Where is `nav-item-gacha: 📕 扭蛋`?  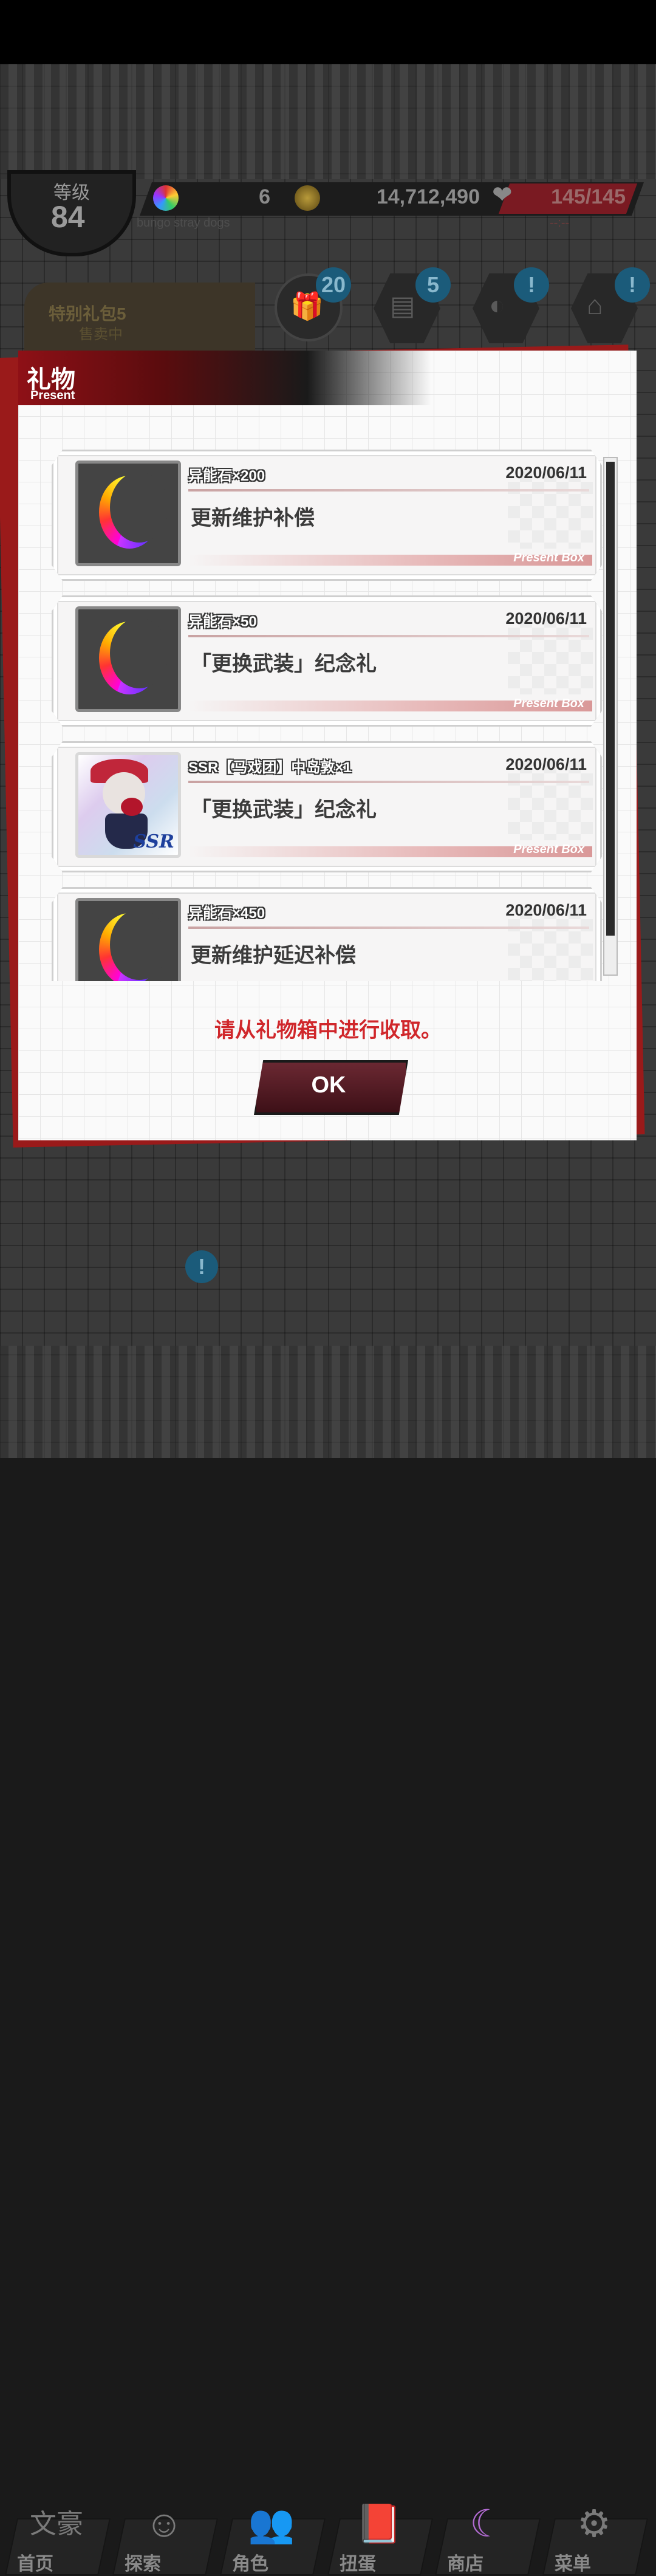
nav-item-gacha: 📕 扭蛋 is located at coordinates (380, 2536).